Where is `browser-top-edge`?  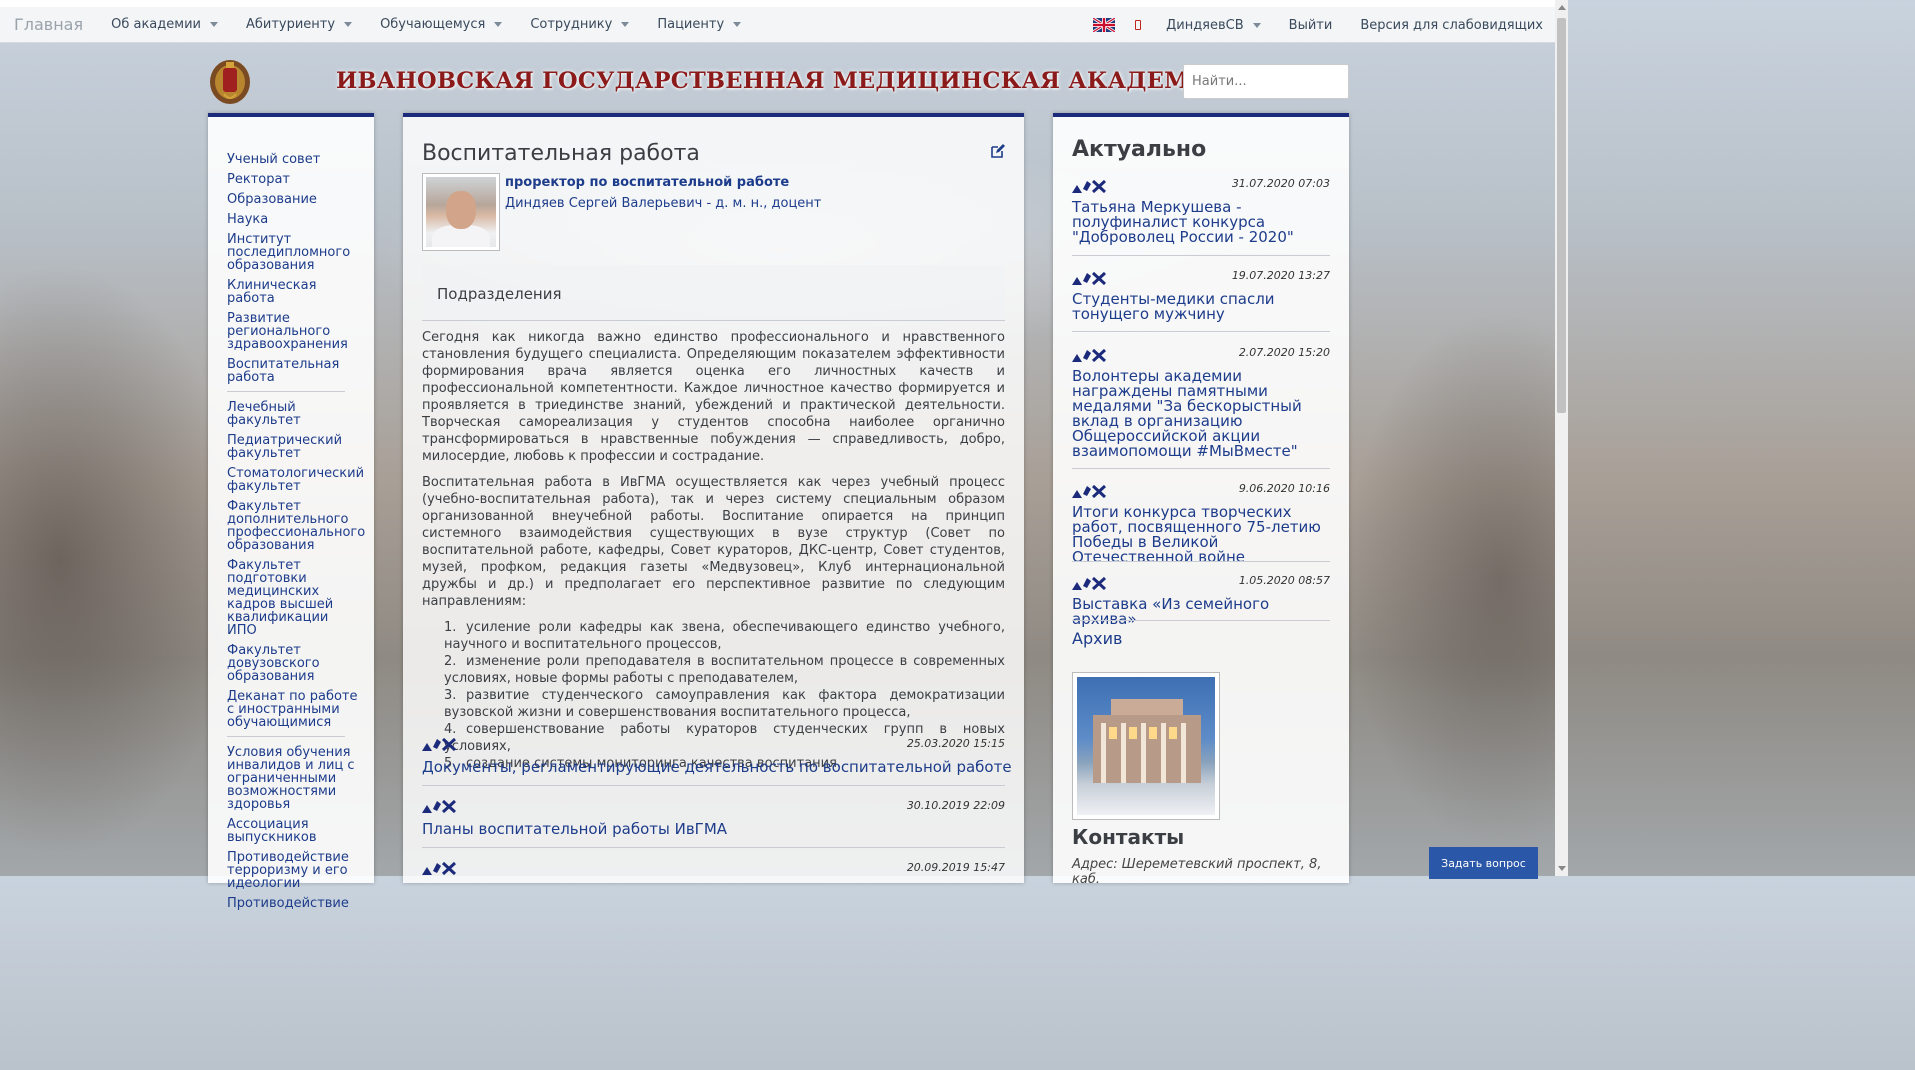
browser-top-edge is located at coordinates (784, 3).